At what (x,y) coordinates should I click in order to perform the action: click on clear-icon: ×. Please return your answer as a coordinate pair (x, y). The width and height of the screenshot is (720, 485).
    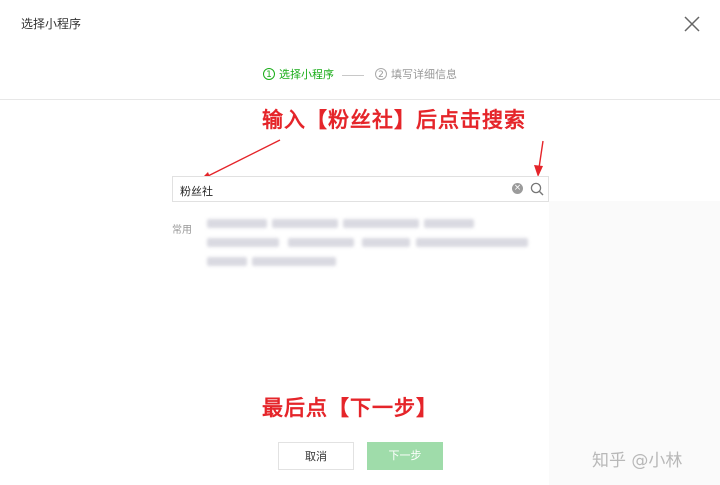
    Looking at the image, I should click on (517, 188).